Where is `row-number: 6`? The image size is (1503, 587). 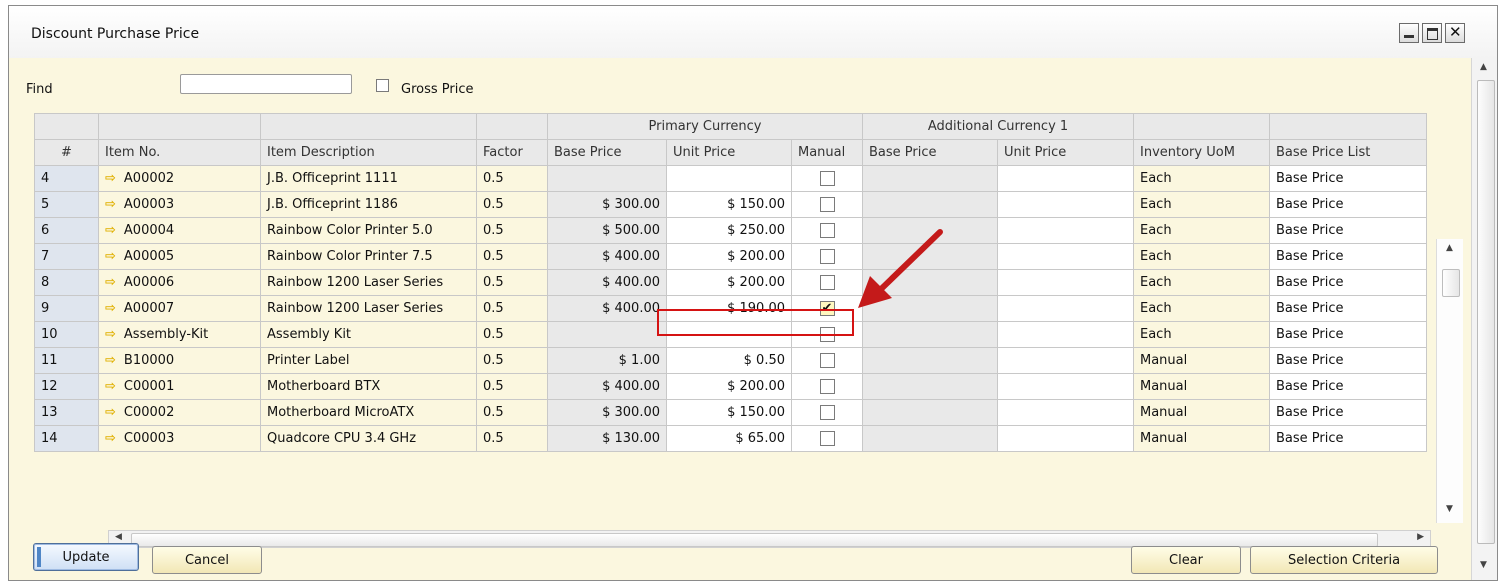
row-number: 6 is located at coordinates (66, 230).